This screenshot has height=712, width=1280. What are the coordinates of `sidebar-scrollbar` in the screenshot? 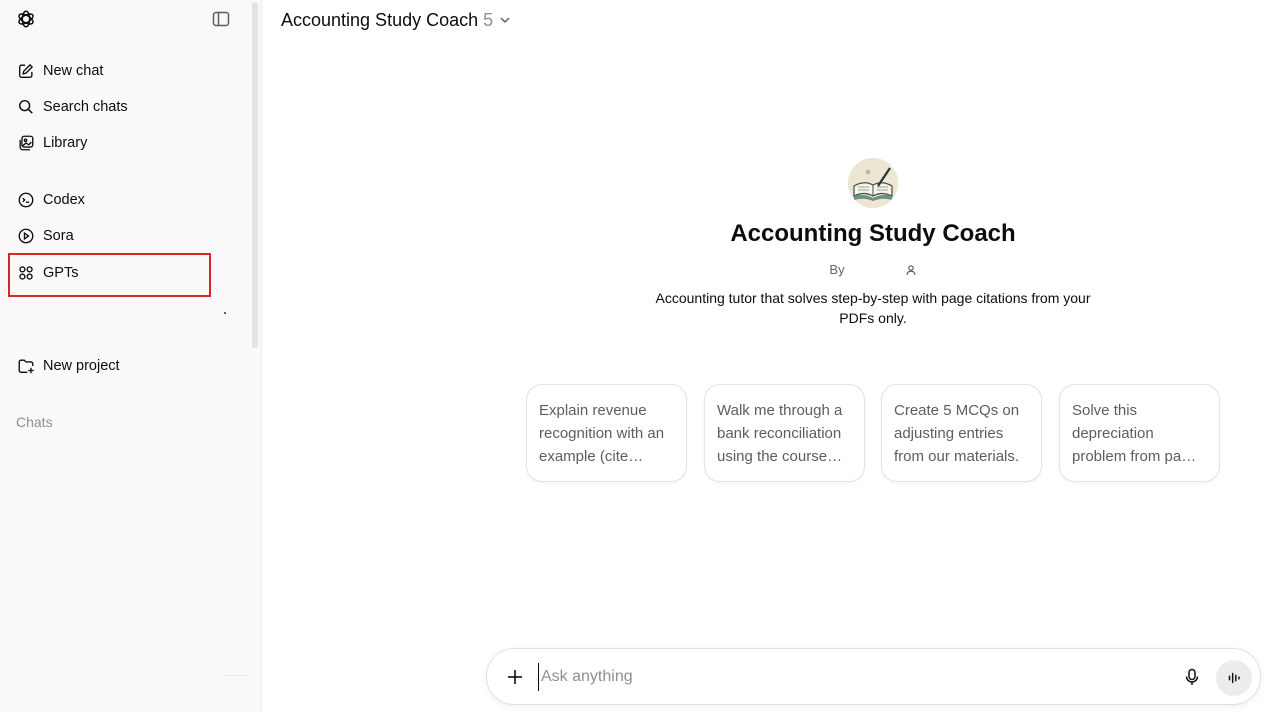 It's located at (255, 175).